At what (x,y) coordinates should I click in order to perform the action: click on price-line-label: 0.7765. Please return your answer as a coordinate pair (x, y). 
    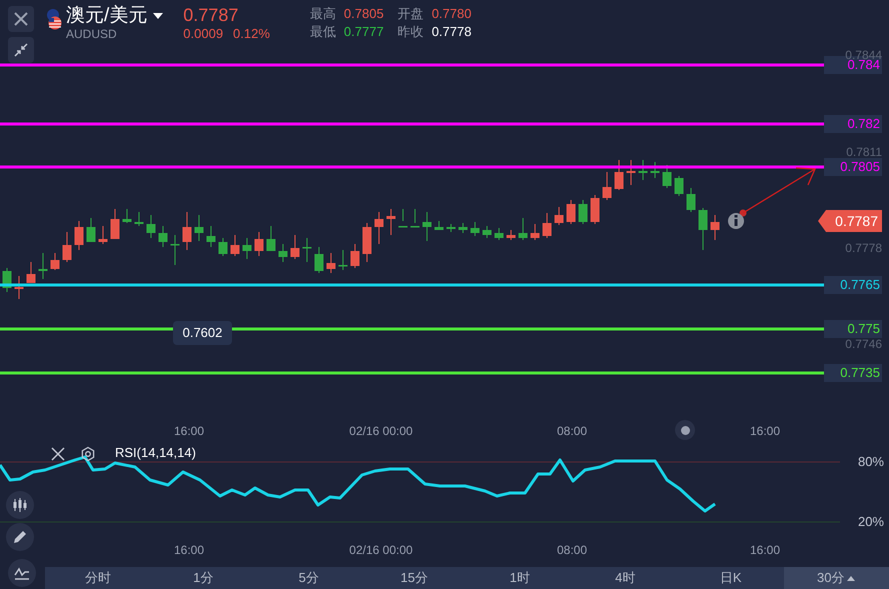
    Looking at the image, I should click on (853, 285).